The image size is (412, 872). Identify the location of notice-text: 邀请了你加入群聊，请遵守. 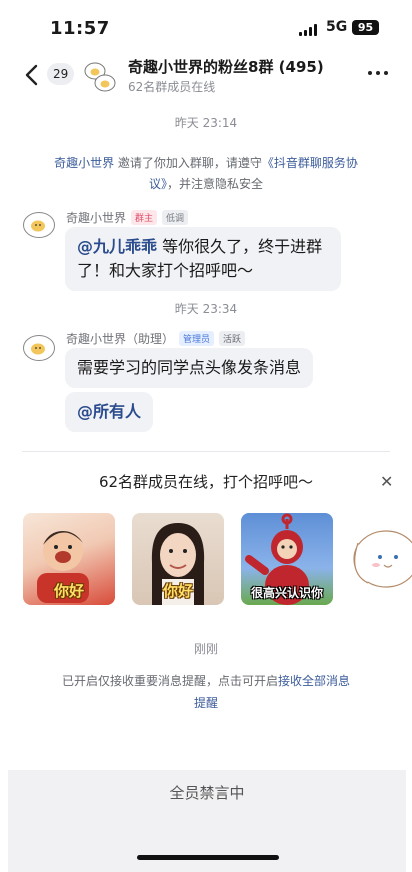
(188, 163).